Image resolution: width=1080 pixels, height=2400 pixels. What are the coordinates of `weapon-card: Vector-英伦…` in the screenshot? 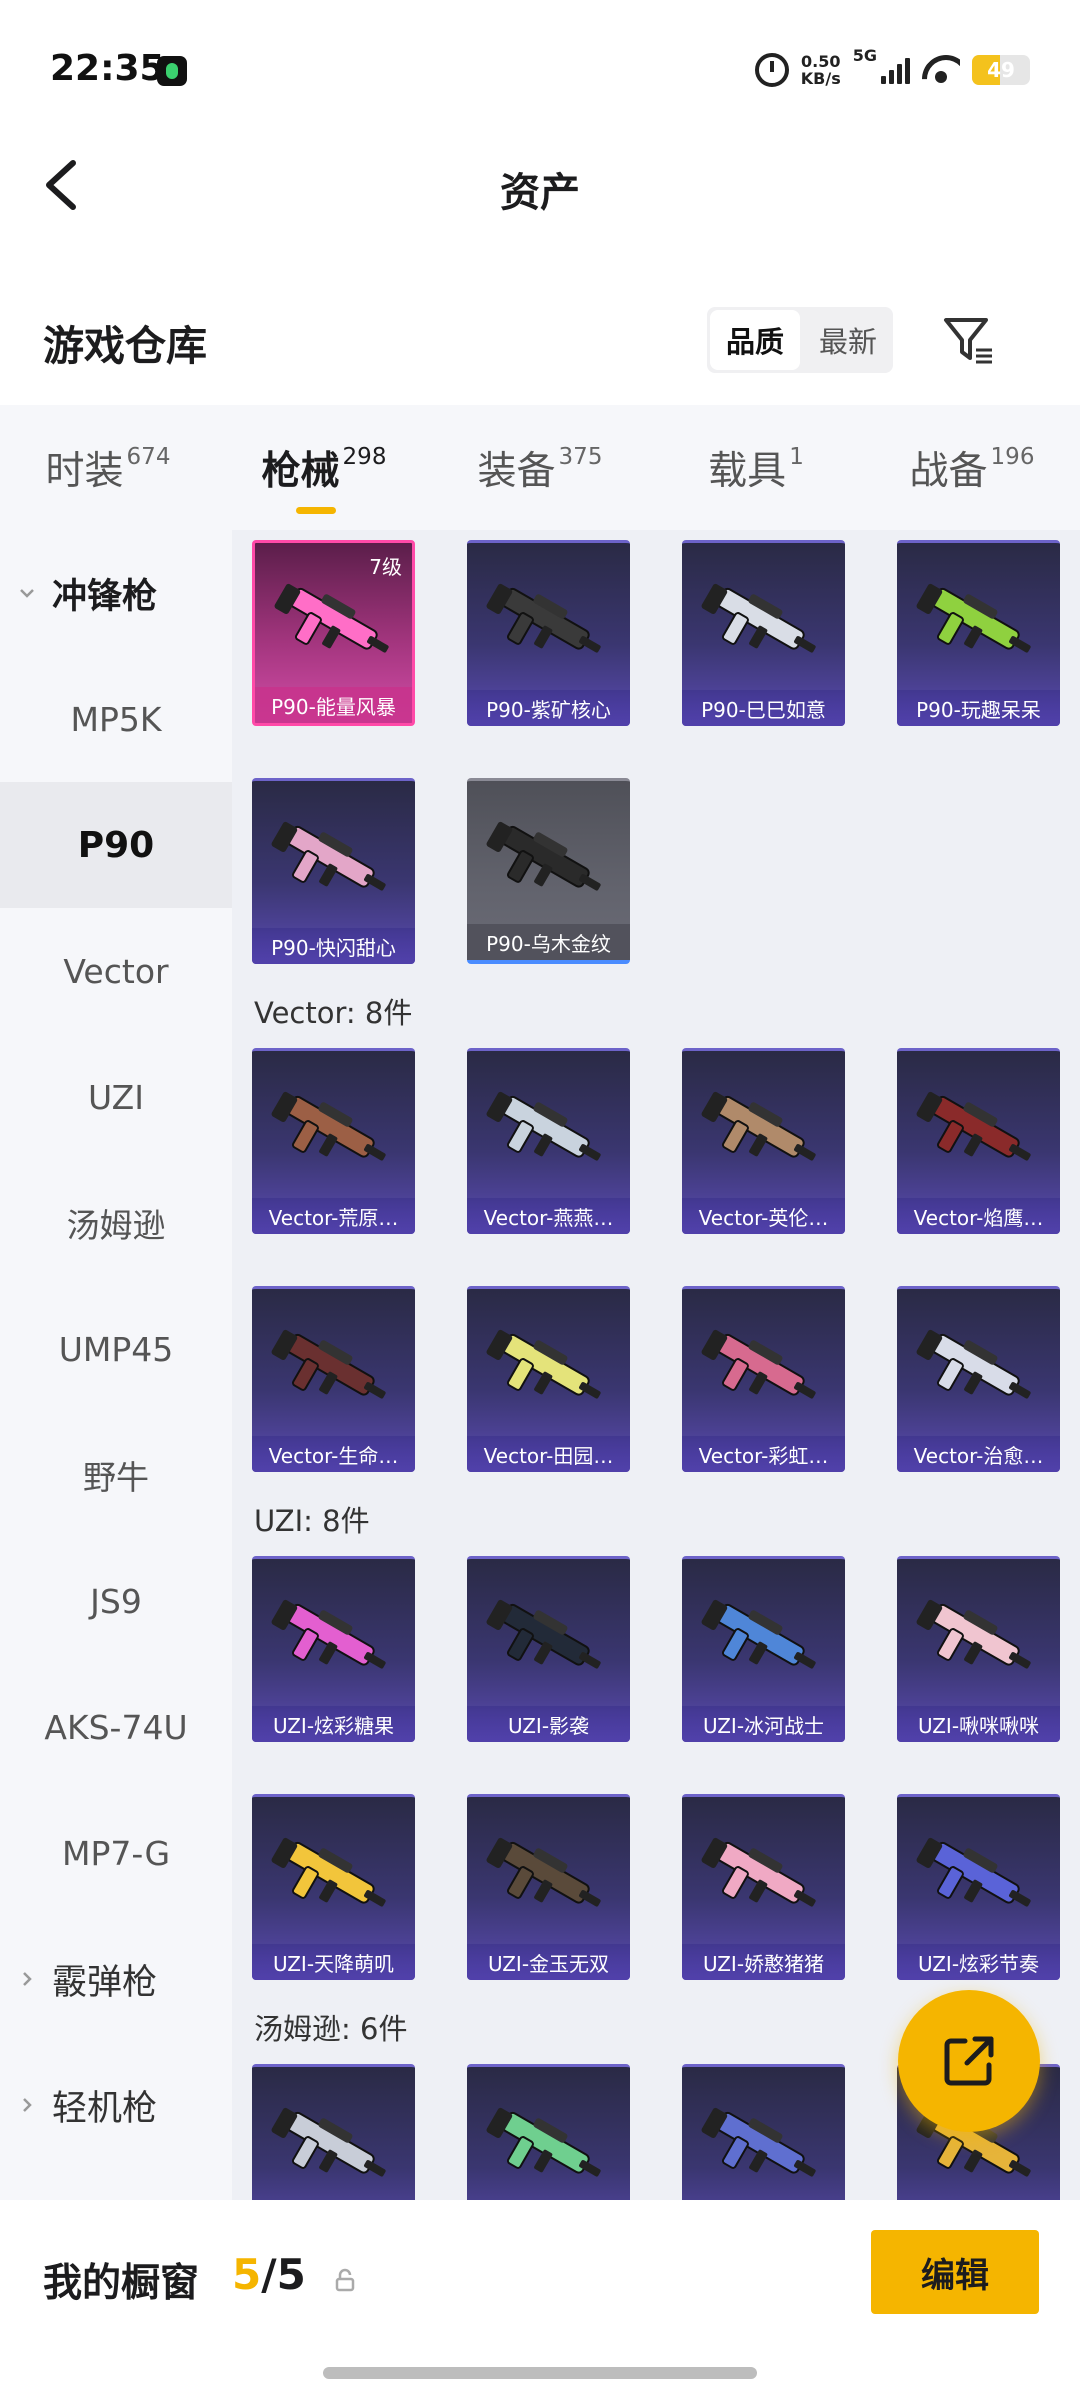 It's located at (763, 1141).